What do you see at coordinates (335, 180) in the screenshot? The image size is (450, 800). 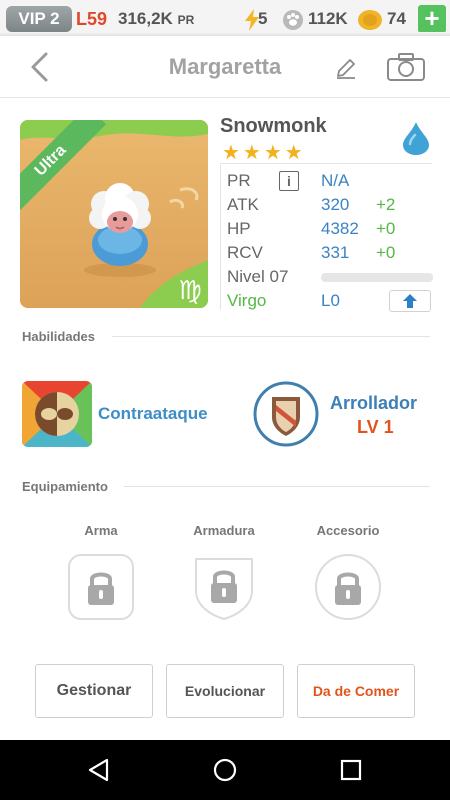 I see `pr-value: N/A` at bounding box center [335, 180].